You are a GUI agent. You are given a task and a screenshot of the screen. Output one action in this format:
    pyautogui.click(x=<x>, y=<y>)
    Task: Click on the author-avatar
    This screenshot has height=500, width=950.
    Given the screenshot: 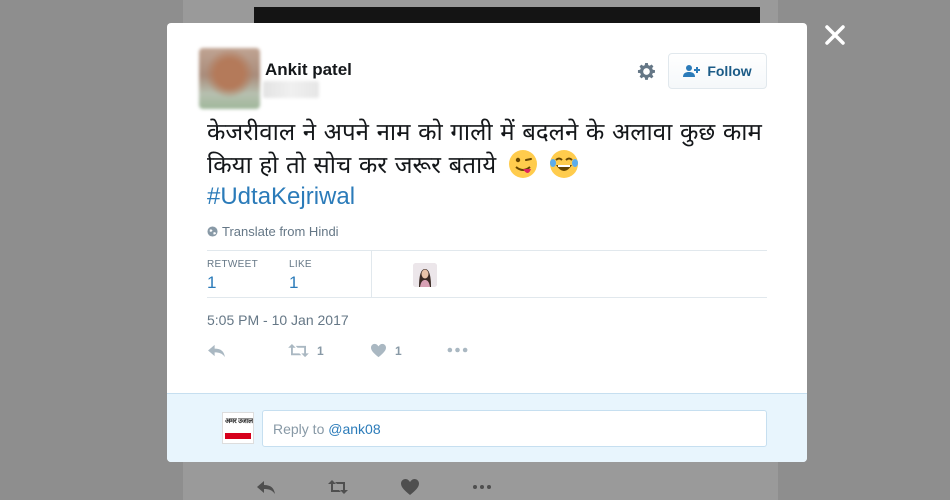 What is the action you would take?
    pyautogui.click(x=229, y=78)
    